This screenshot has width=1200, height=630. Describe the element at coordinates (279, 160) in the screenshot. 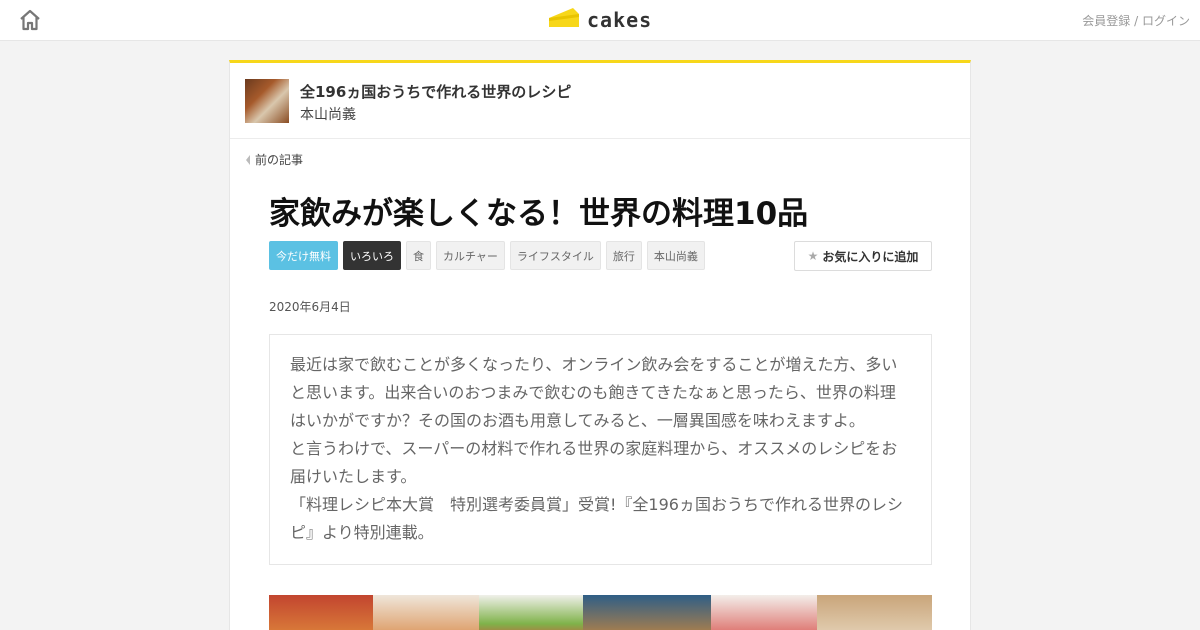

I see `prev-article-label: 前の記事` at that location.